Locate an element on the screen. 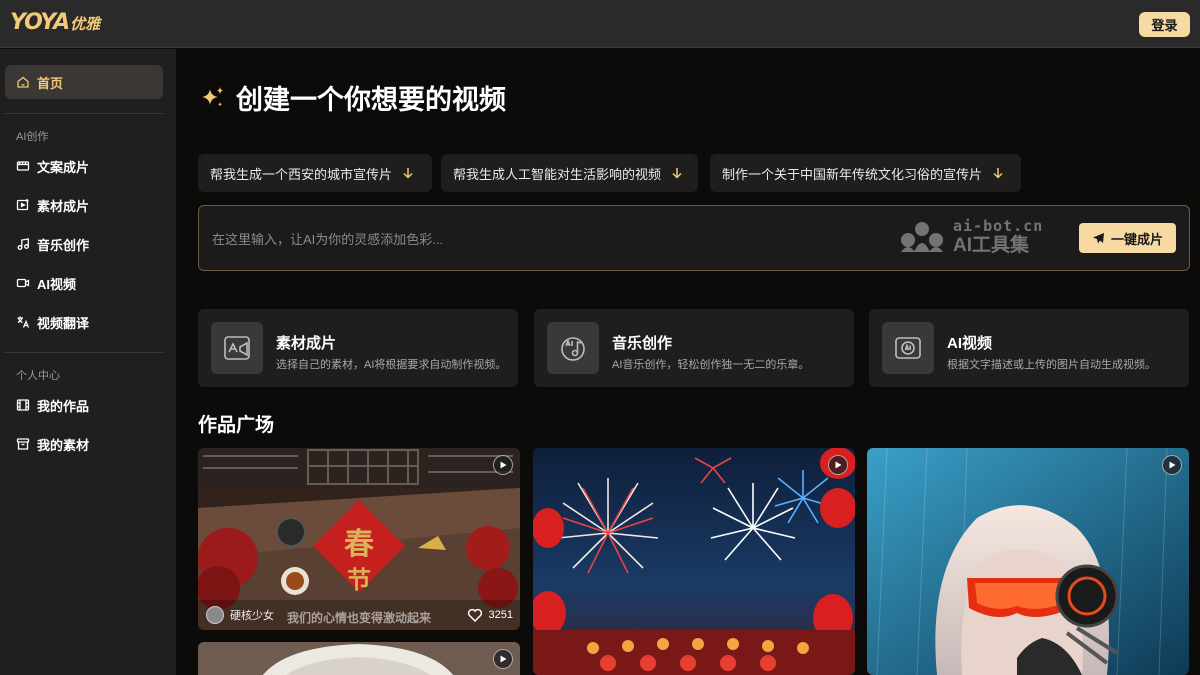  ai-material-icon is located at coordinates (237, 348).